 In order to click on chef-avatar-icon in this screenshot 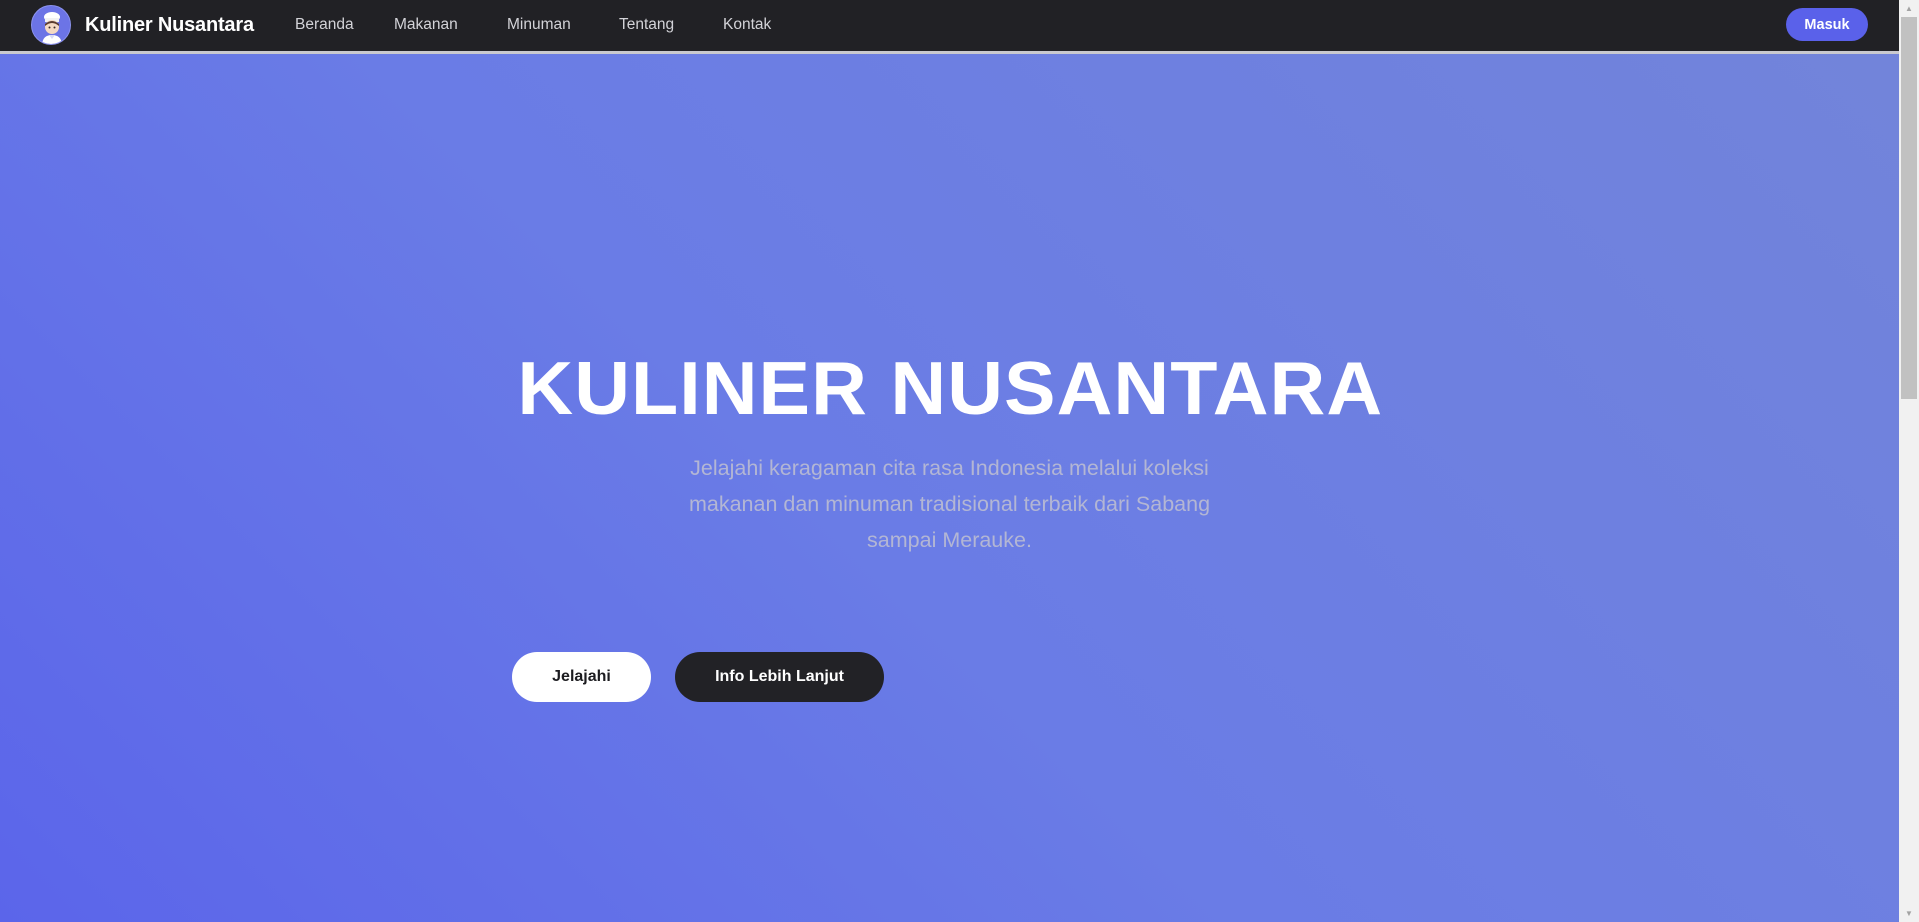, I will do `click(51, 25)`.